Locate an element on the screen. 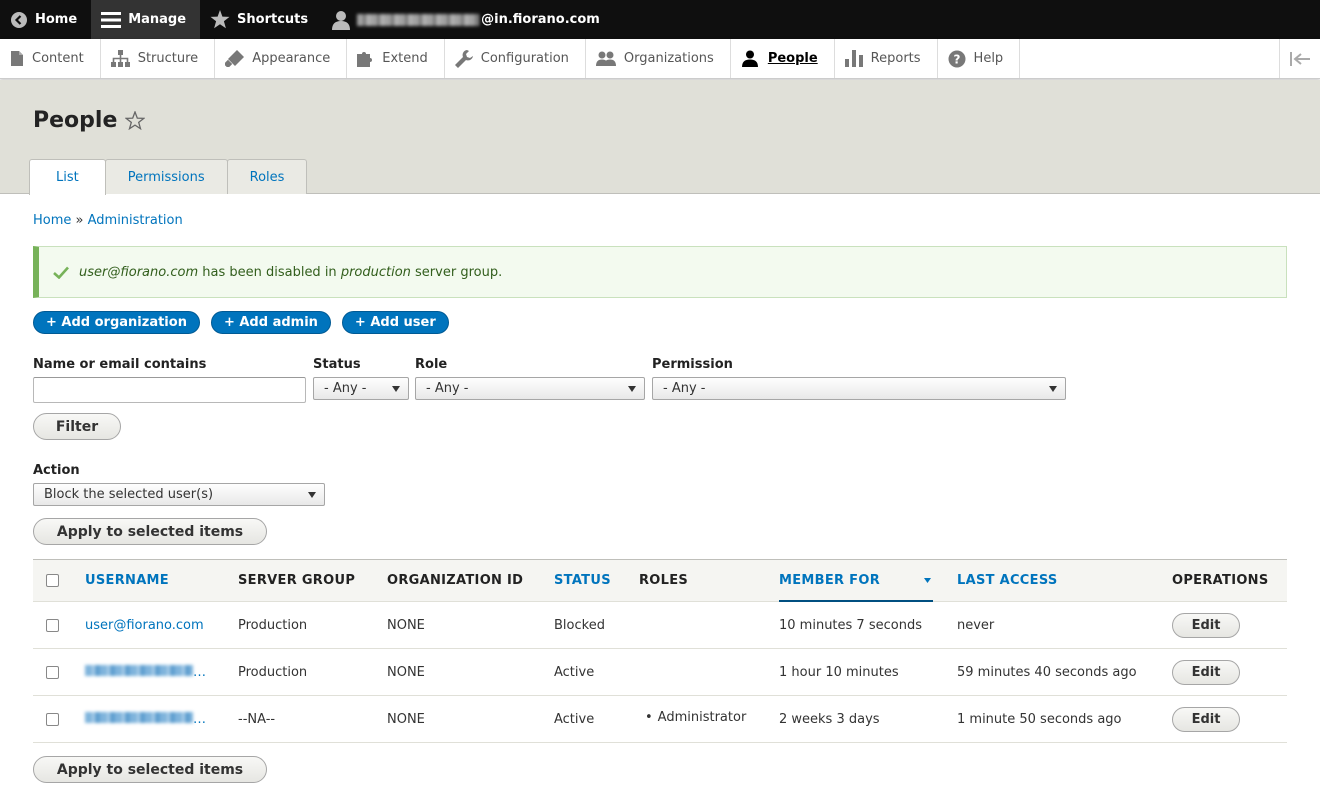 The width and height of the screenshot is (1320, 810). back-arrow-icon is located at coordinates (19, 19).